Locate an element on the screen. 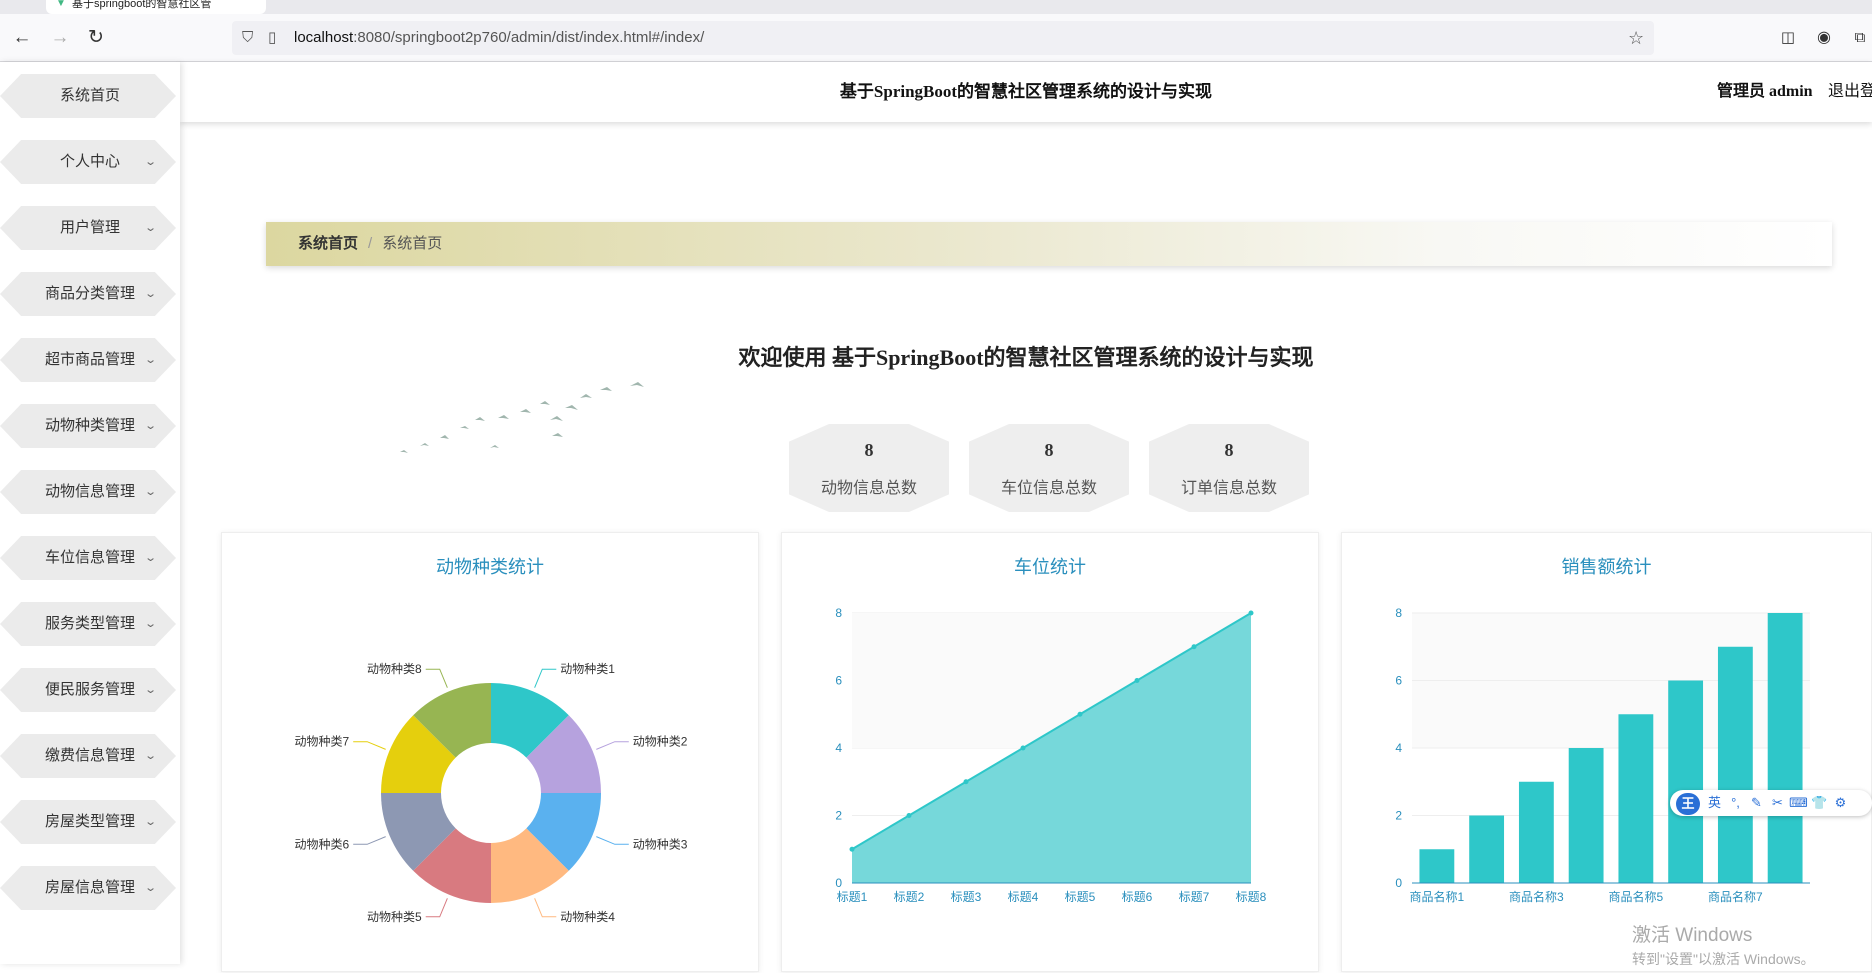 The height and width of the screenshot is (973, 1872). sales-chart-card: 0 2 4 6 8 商品名称1 商品名称3 商品名称5 商品名称7 销售额统计 is located at coordinates (1606, 752).